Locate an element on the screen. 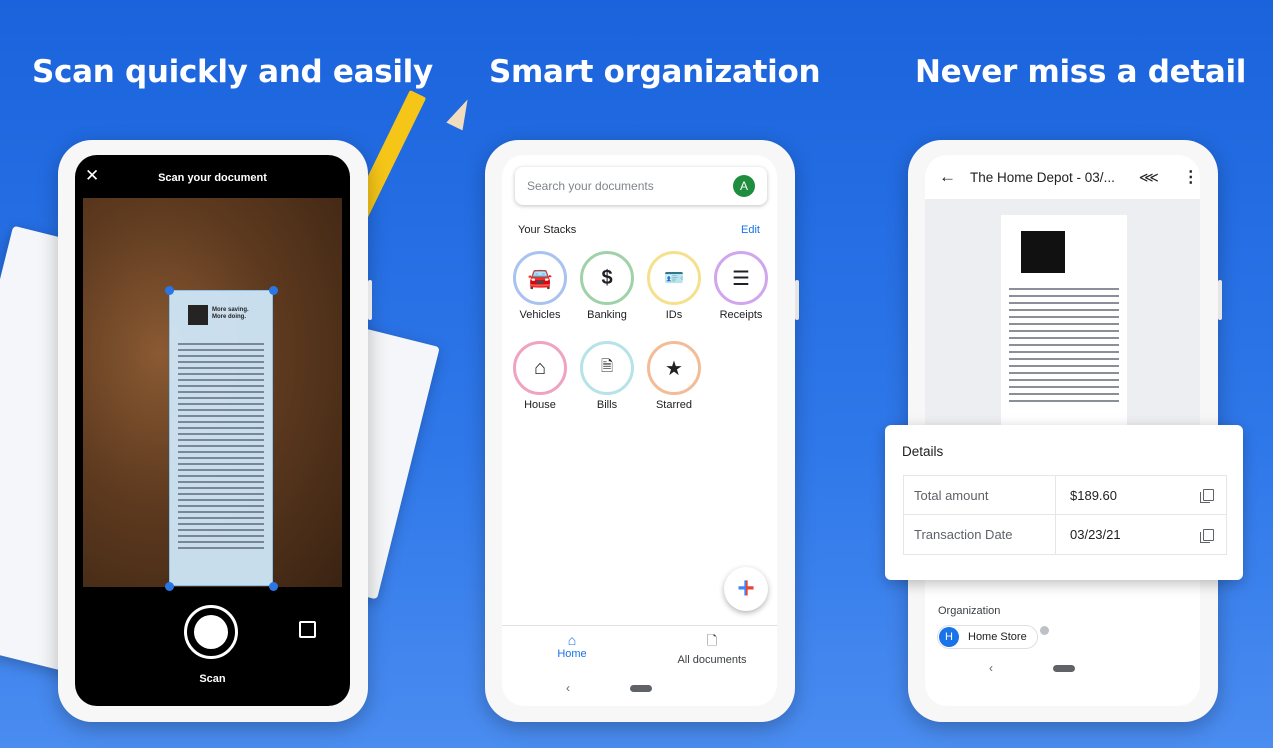 This screenshot has height=748, width=1273. headline-scan: Scan quickly and easily is located at coordinates (232, 72).